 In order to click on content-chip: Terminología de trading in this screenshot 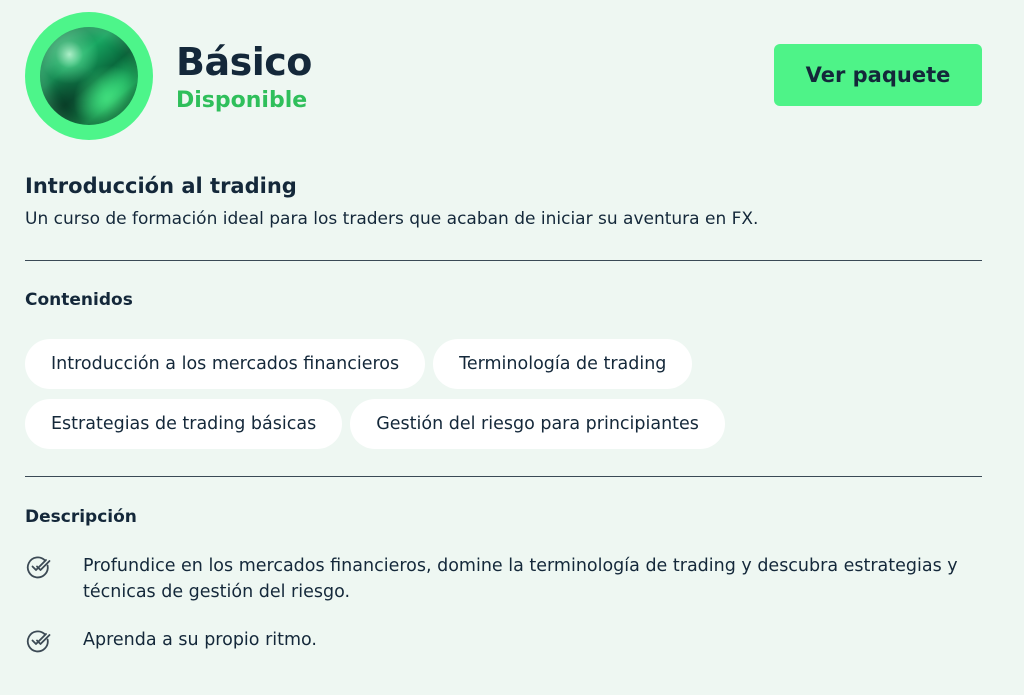, I will do `click(563, 364)`.